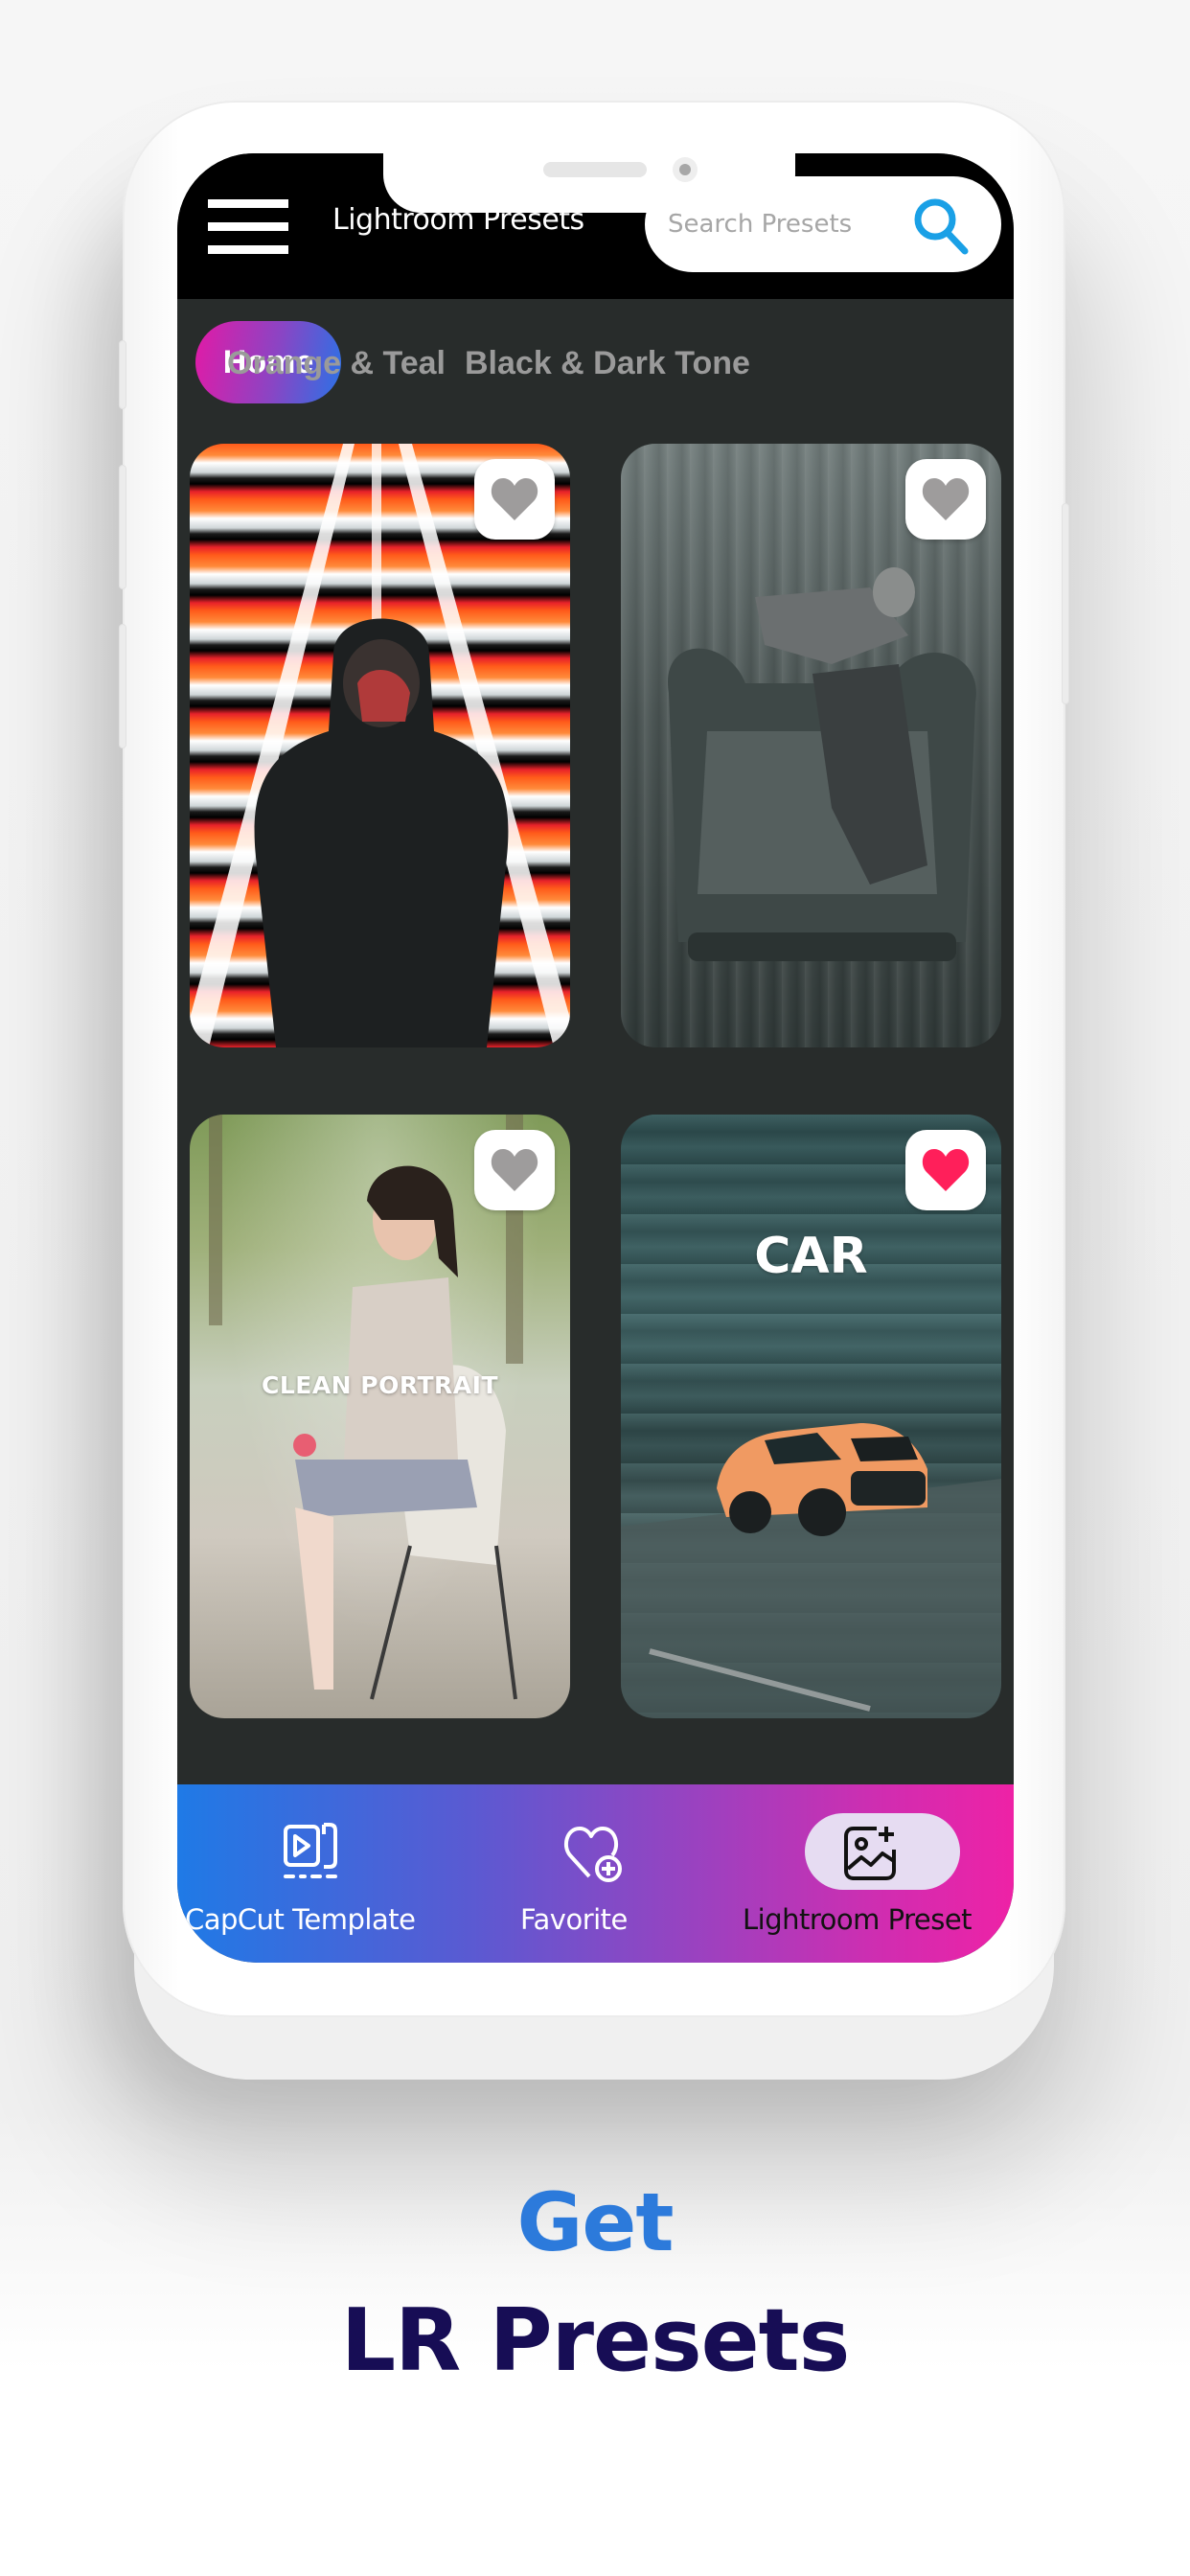  I want to click on preset-card-car: CAR, so click(811, 1416).